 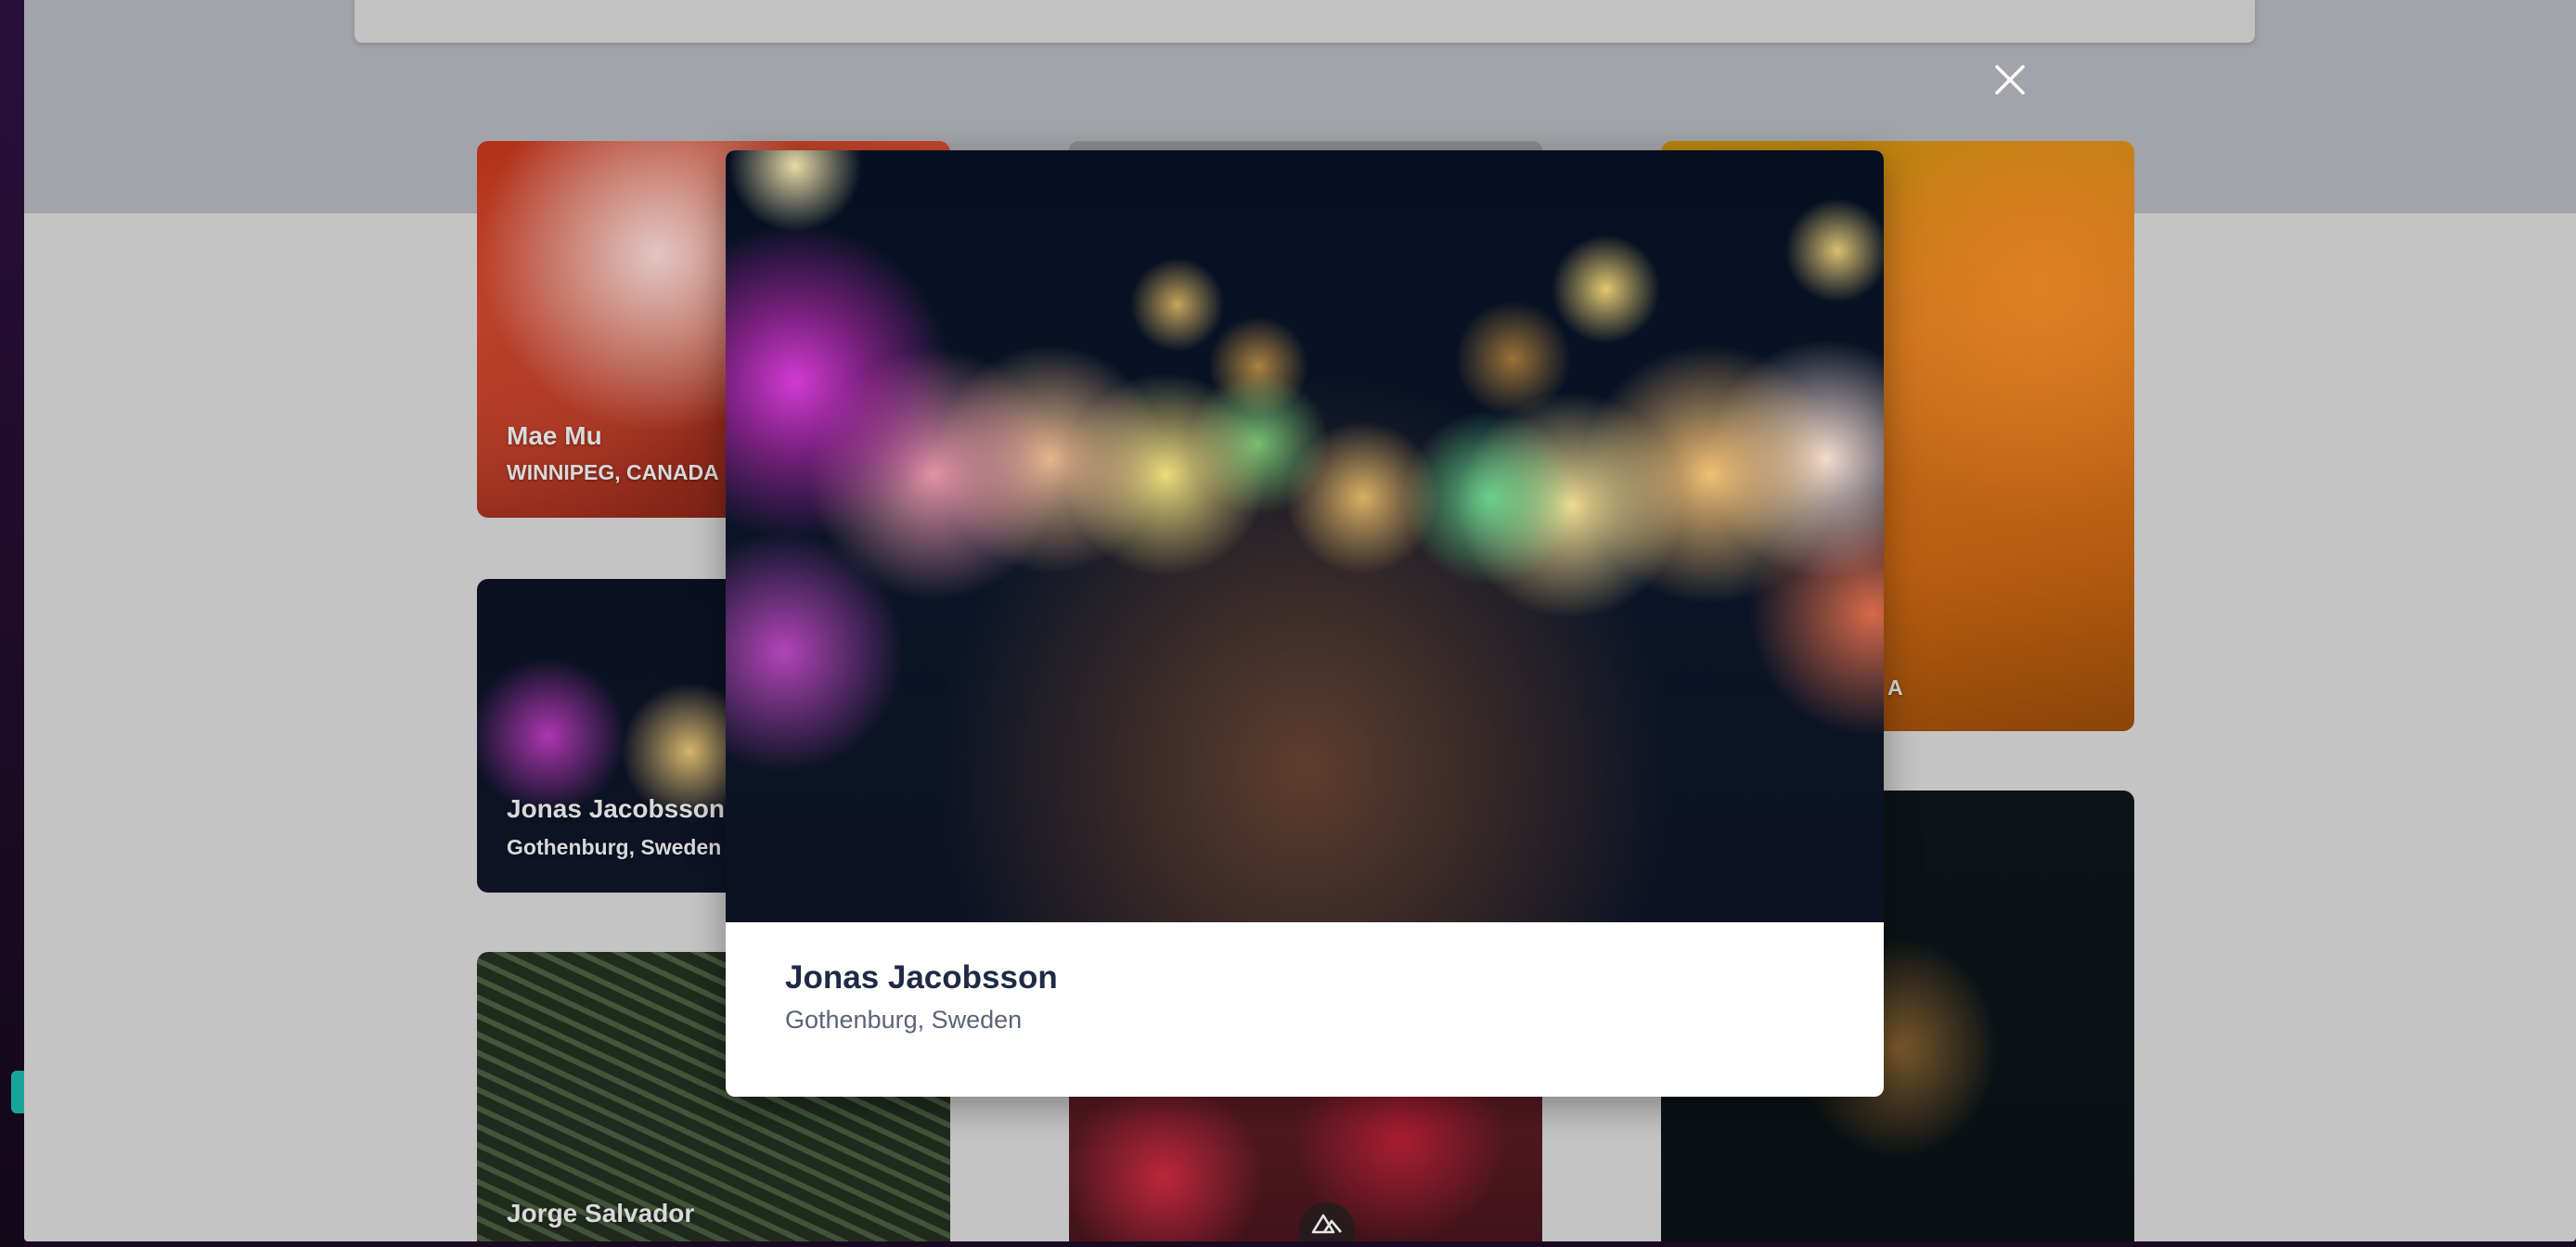 What do you see at coordinates (904, 1020) in the screenshot?
I see `modal-location: Gothenburg, Sweden` at bounding box center [904, 1020].